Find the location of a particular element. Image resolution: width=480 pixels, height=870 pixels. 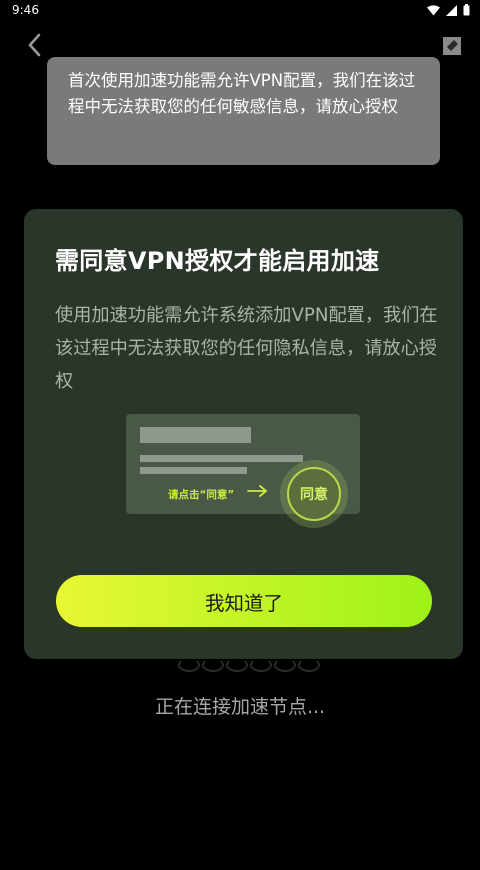

status-bar: 9:46 is located at coordinates (240, 10).